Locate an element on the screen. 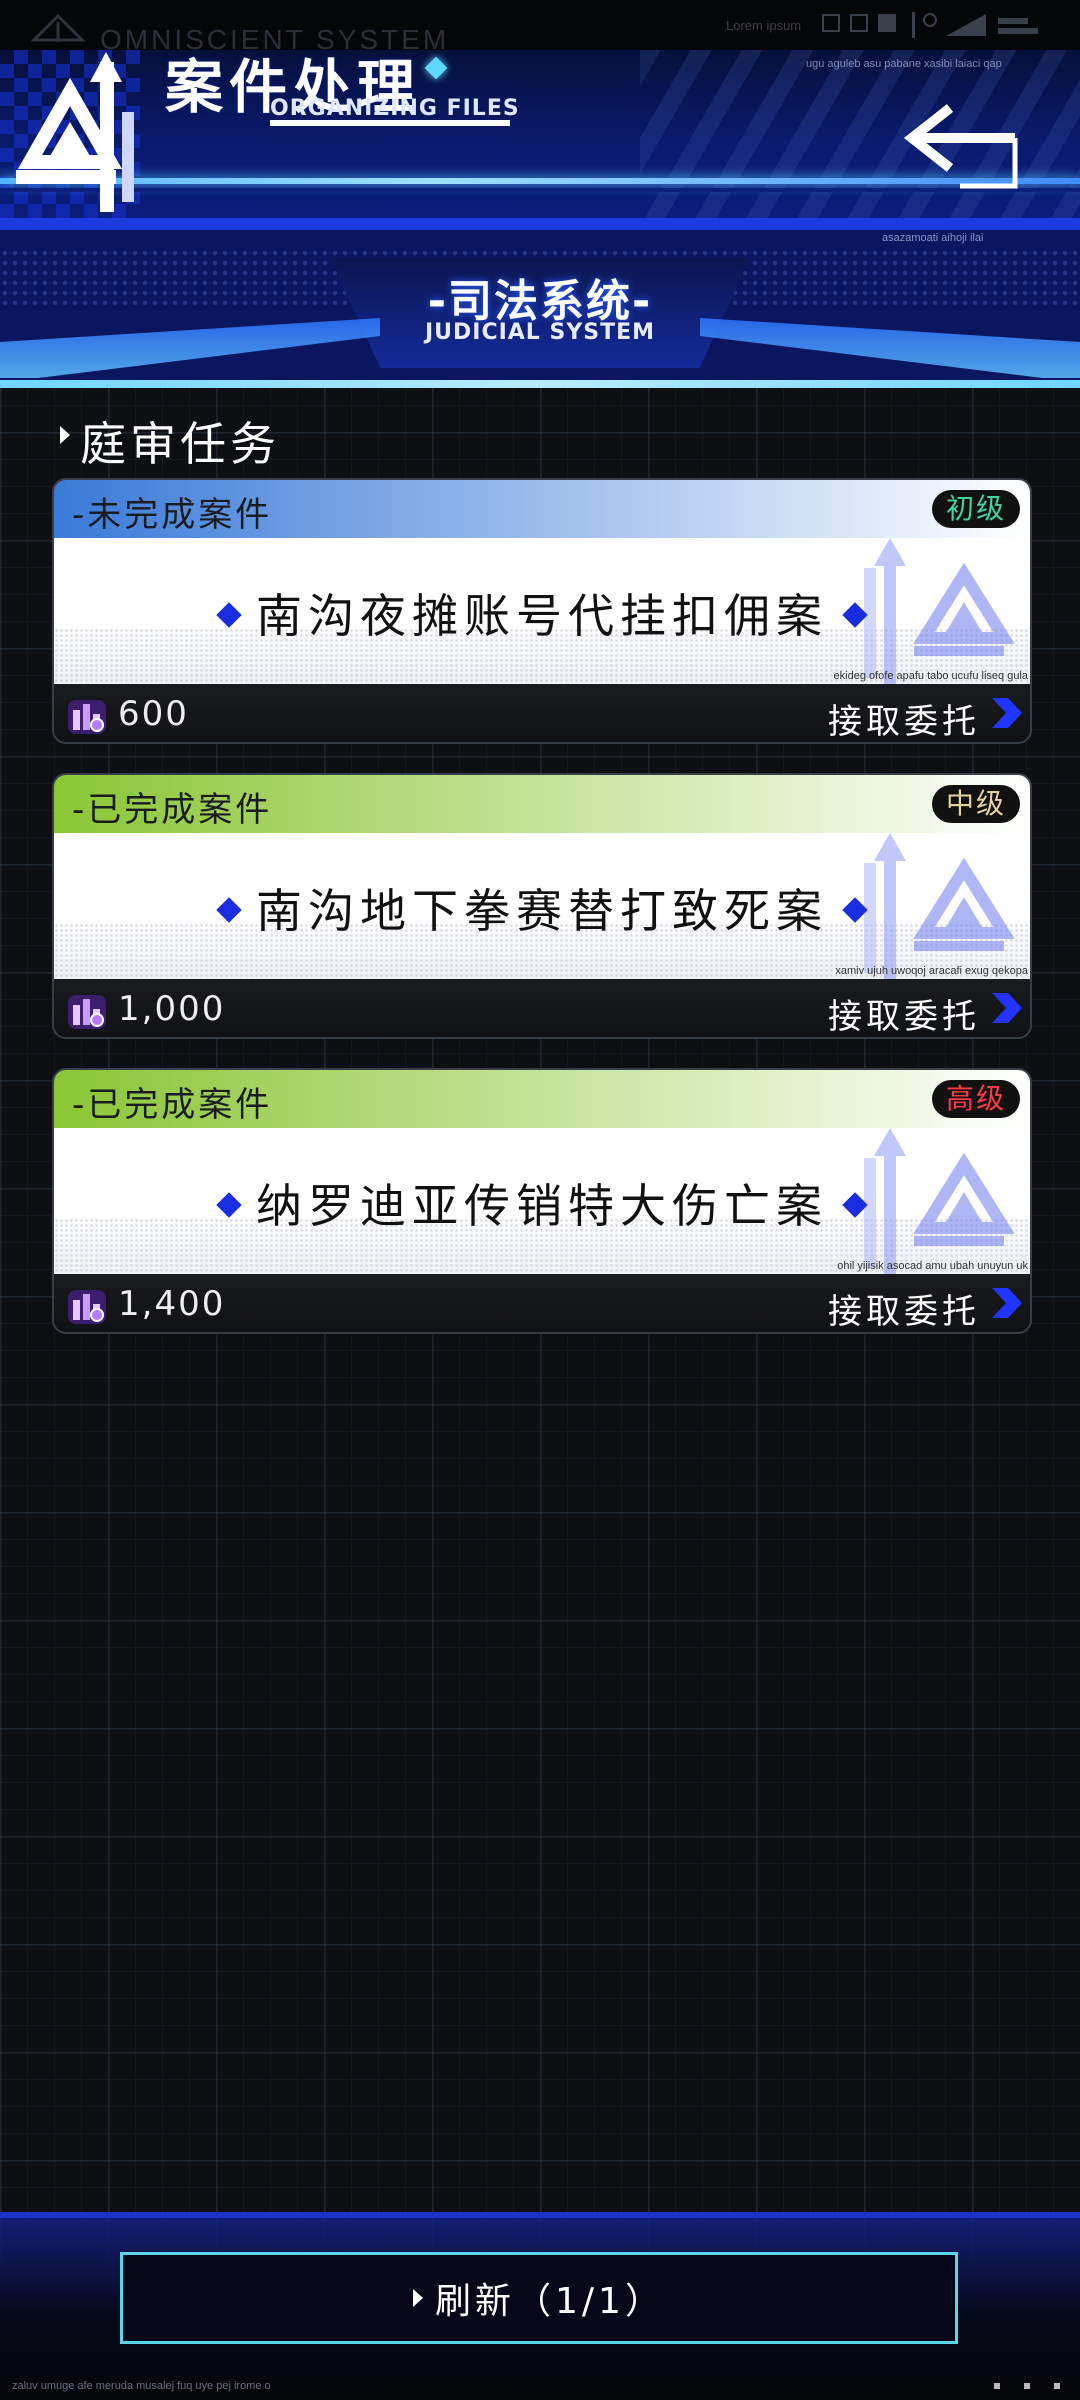 The height and width of the screenshot is (2400, 1080). reward-amount: 600 is located at coordinates (153, 714).